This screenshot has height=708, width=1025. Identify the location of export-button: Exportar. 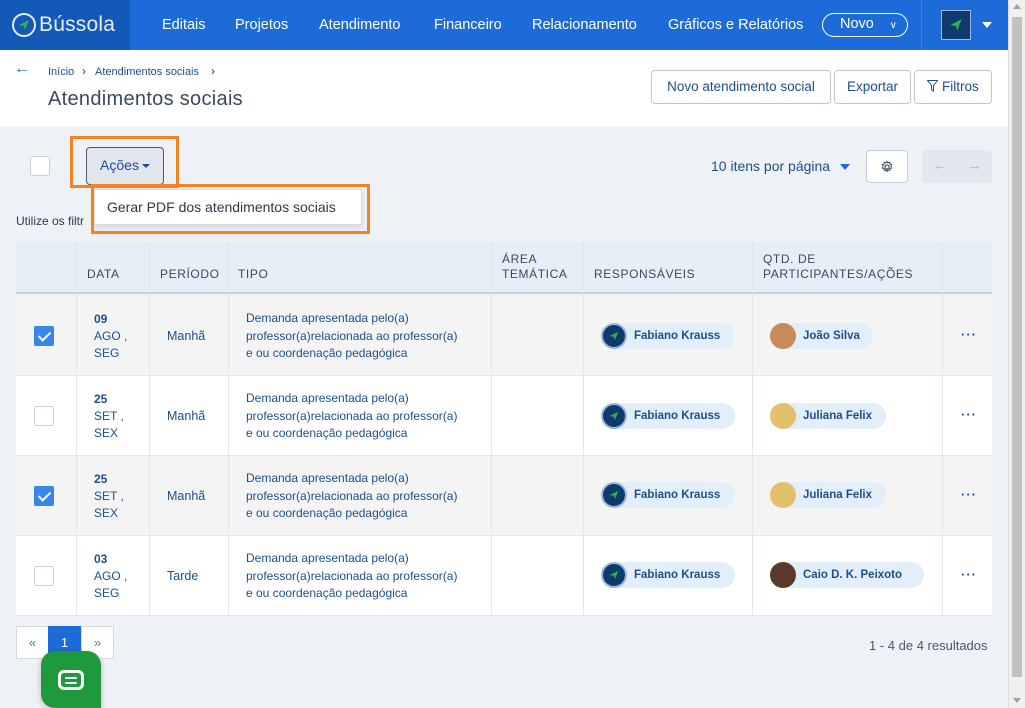
(872, 87).